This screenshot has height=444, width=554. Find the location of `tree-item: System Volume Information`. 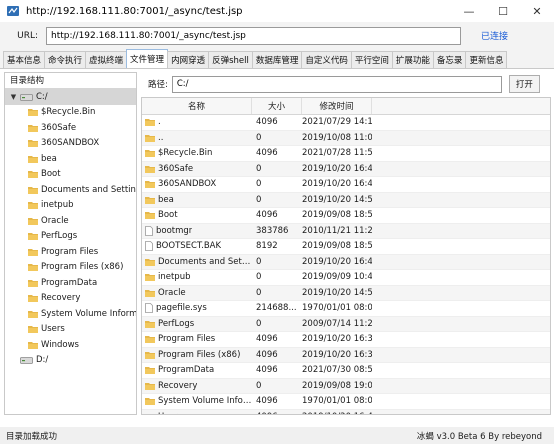

tree-item: System Volume Information is located at coordinates (70, 314).